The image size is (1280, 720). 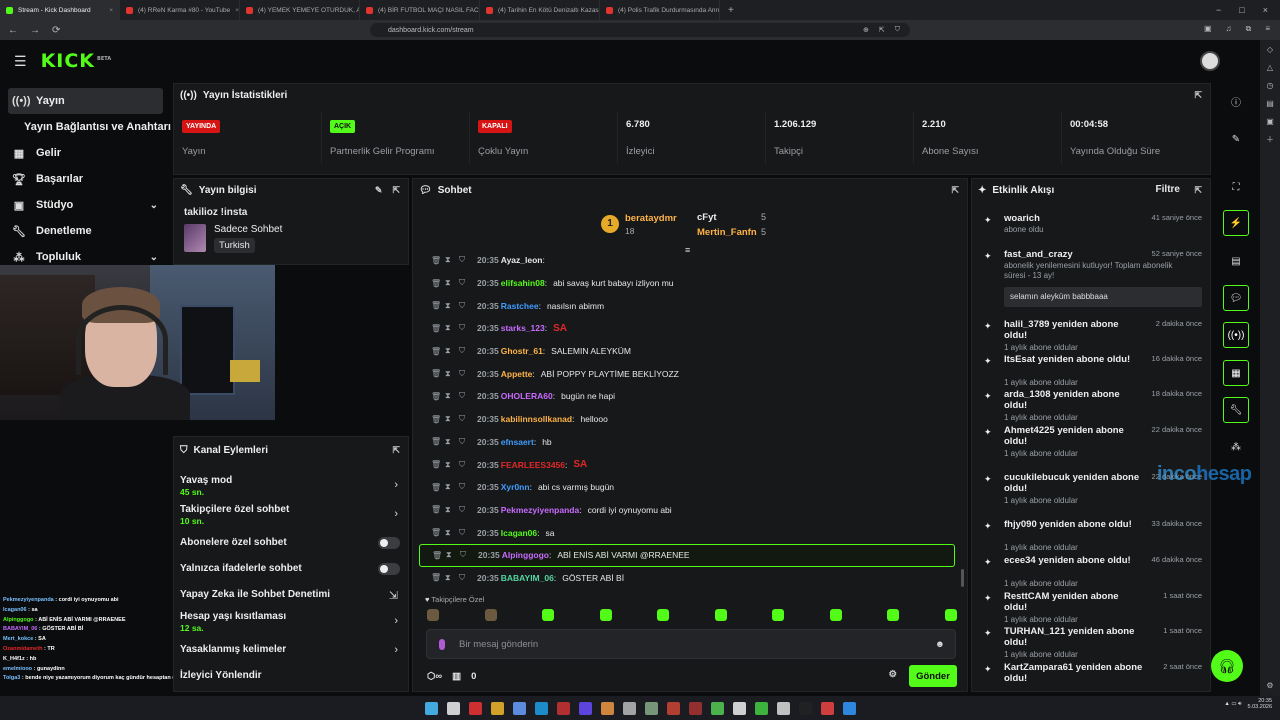 What do you see at coordinates (393, 595) in the screenshot?
I see `external-link-icon: ⇲` at bounding box center [393, 595].